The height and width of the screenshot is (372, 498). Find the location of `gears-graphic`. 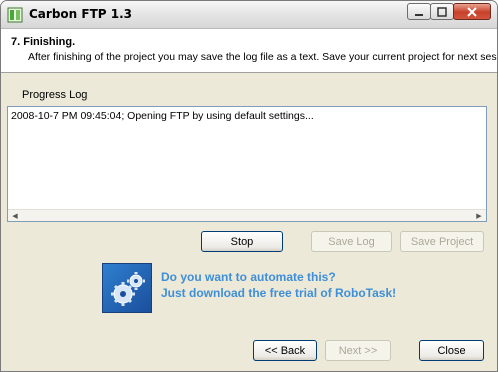

gears-graphic is located at coordinates (128, 289).